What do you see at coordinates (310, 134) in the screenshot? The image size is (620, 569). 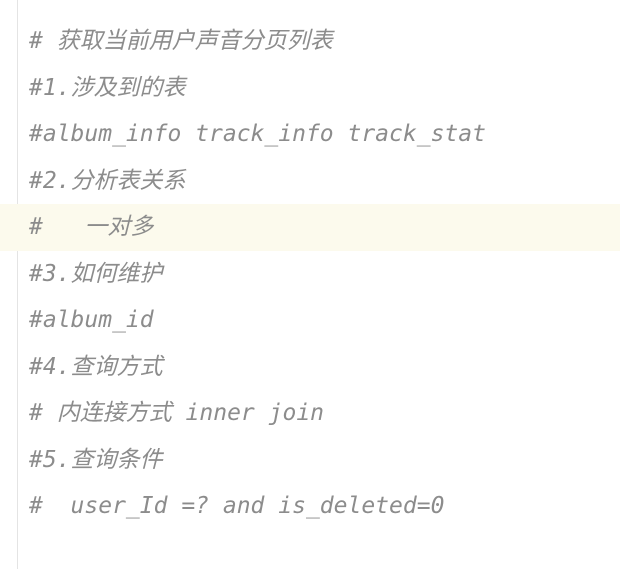 I see `code-line-3: #album_info track_info track_stat` at bounding box center [310, 134].